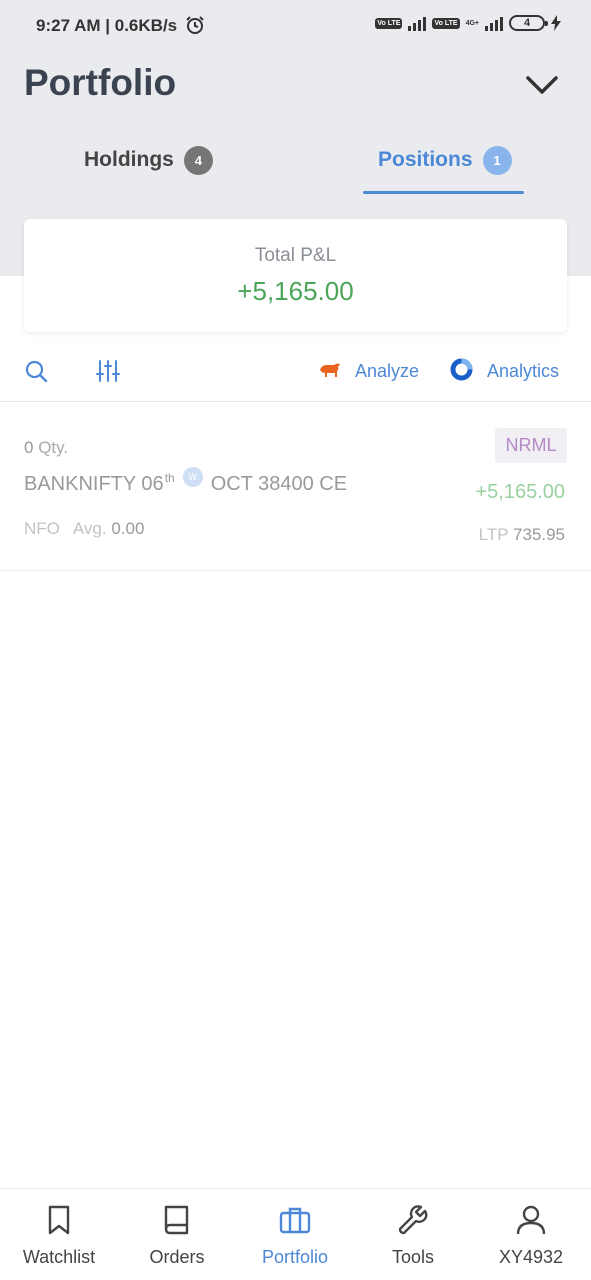 The width and height of the screenshot is (591, 1280). What do you see at coordinates (295, 377) in the screenshot?
I see `positions-toolbar: Analyze Analytics` at bounding box center [295, 377].